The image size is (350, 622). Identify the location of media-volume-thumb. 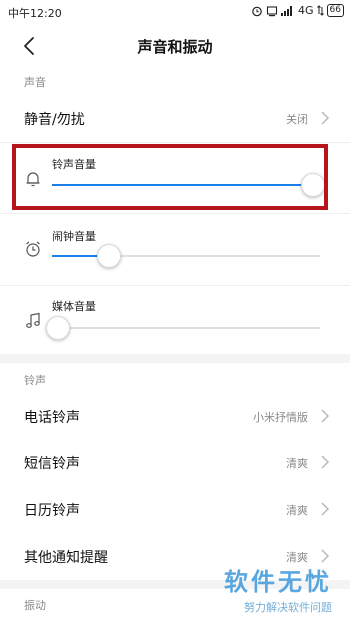
(58, 328).